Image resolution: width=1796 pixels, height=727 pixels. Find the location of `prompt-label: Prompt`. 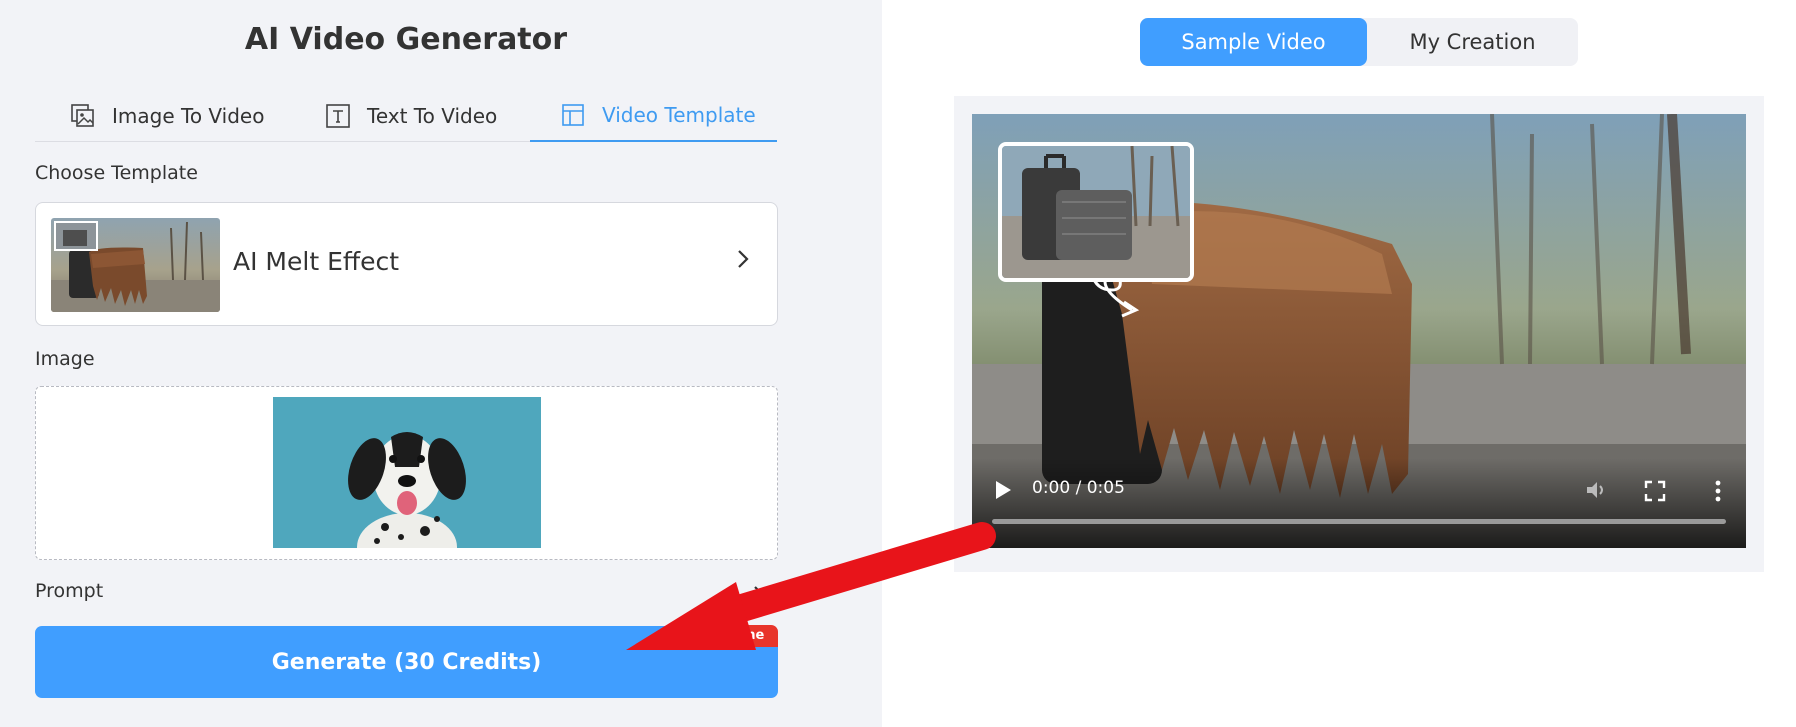

prompt-label: Prompt is located at coordinates (69, 591).